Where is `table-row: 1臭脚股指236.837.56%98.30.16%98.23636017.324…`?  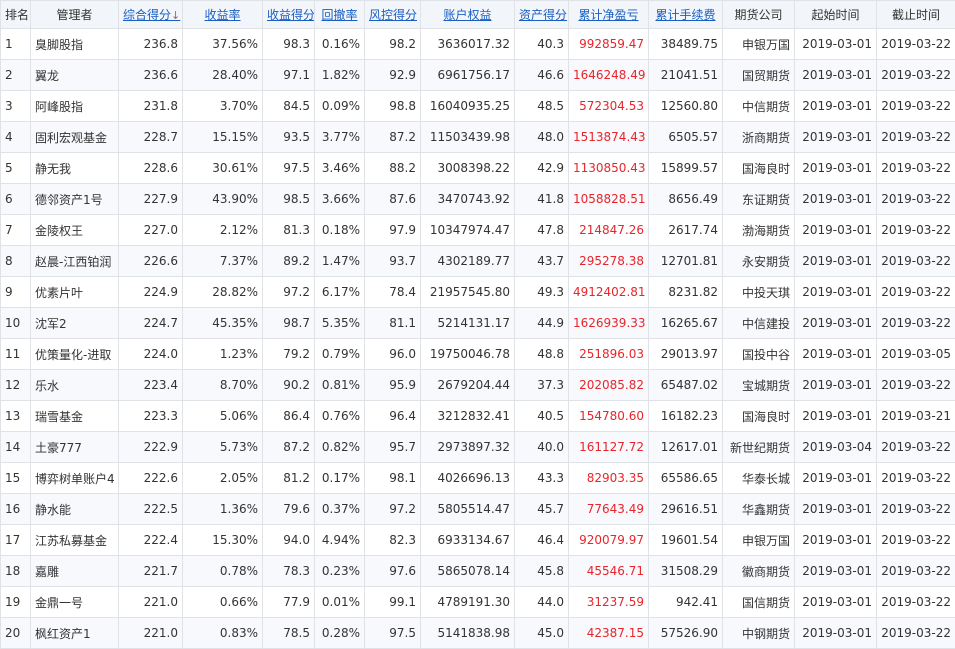 table-row: 1臭脚股指236.837.56%98.30.16%98.23636017.324… is located at coordinates (478, 44).